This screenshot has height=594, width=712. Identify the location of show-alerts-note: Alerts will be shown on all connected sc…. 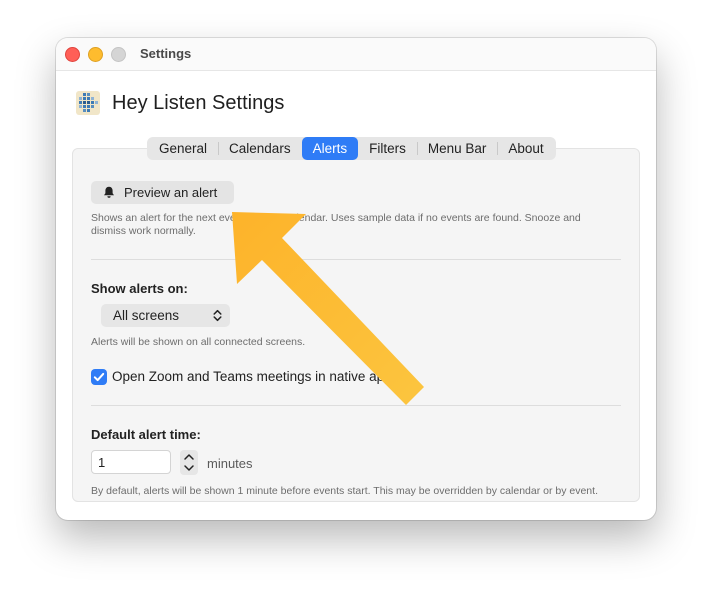
(198, 342).